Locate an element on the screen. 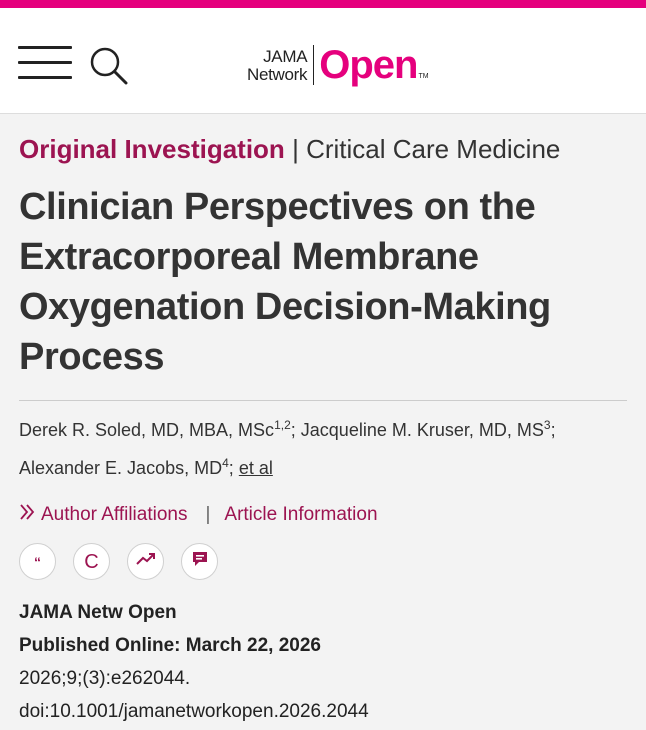 The image size is (646, 730). logo-network-text: Network is located at coordinates (277, 74).